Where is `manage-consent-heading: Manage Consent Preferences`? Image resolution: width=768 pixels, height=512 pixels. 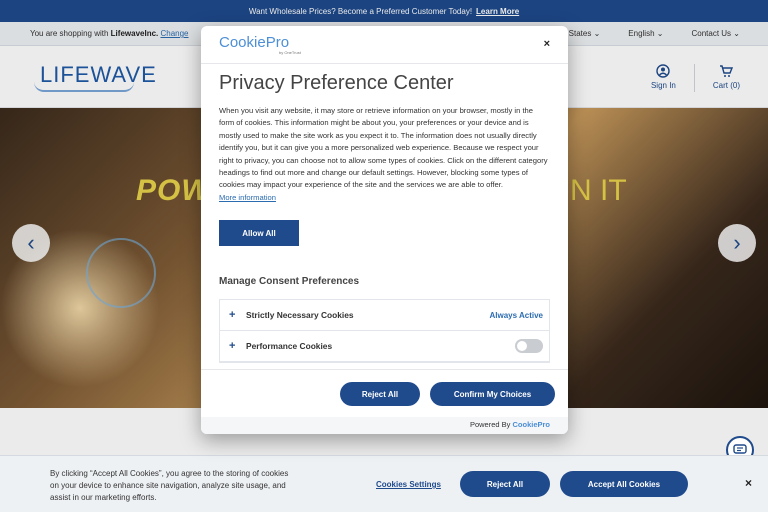 manage-consent-heading: Manage Consent Preferences is located at coordinates (289, 282).